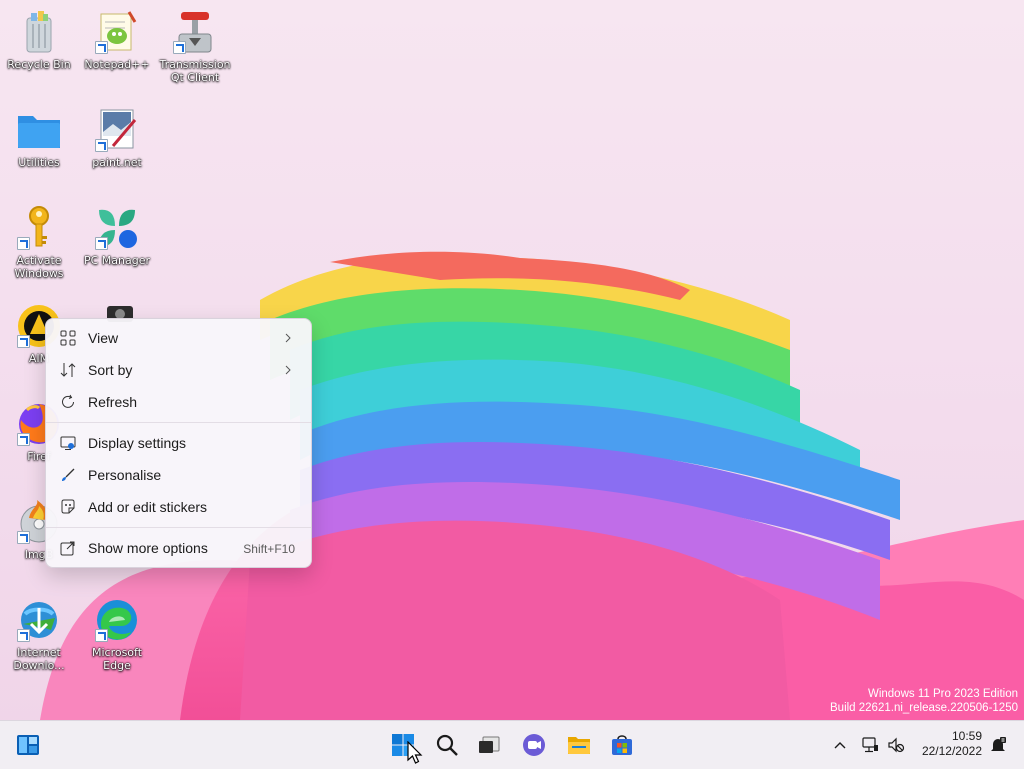  I want to click on desktop-icon-utilities: Utilities, so click(39, 137).